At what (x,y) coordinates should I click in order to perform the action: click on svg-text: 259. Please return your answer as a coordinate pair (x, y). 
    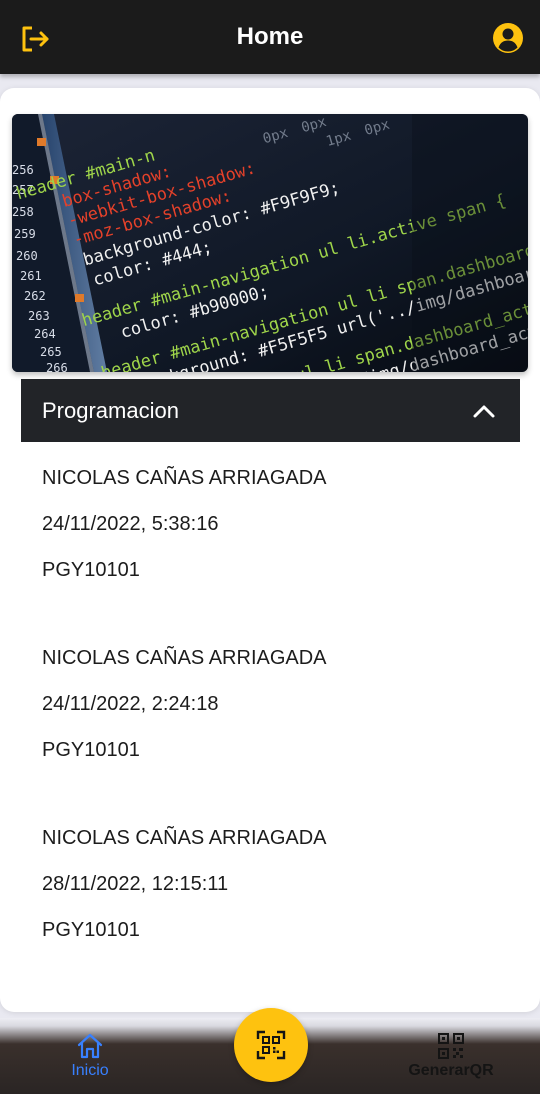
    Looking at the image, I should click on (25, 234).